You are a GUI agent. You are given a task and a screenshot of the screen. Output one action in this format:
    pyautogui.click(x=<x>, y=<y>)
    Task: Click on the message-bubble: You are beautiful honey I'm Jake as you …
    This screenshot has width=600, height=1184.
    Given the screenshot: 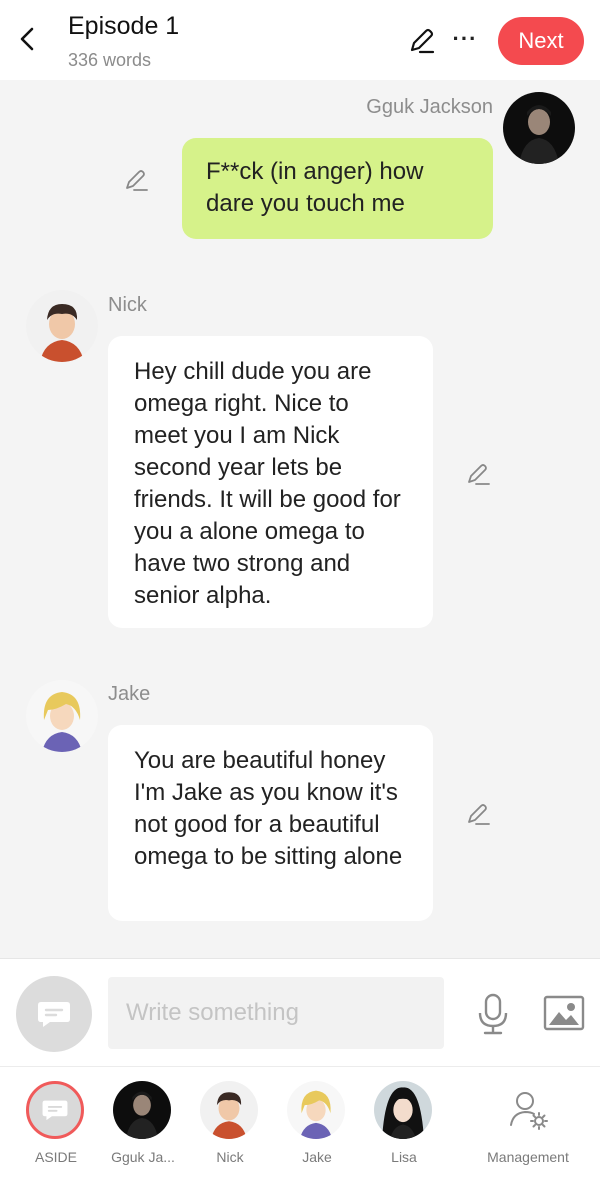 What is the action you would take?
    pyautogui.click(x=270, y=823)
    